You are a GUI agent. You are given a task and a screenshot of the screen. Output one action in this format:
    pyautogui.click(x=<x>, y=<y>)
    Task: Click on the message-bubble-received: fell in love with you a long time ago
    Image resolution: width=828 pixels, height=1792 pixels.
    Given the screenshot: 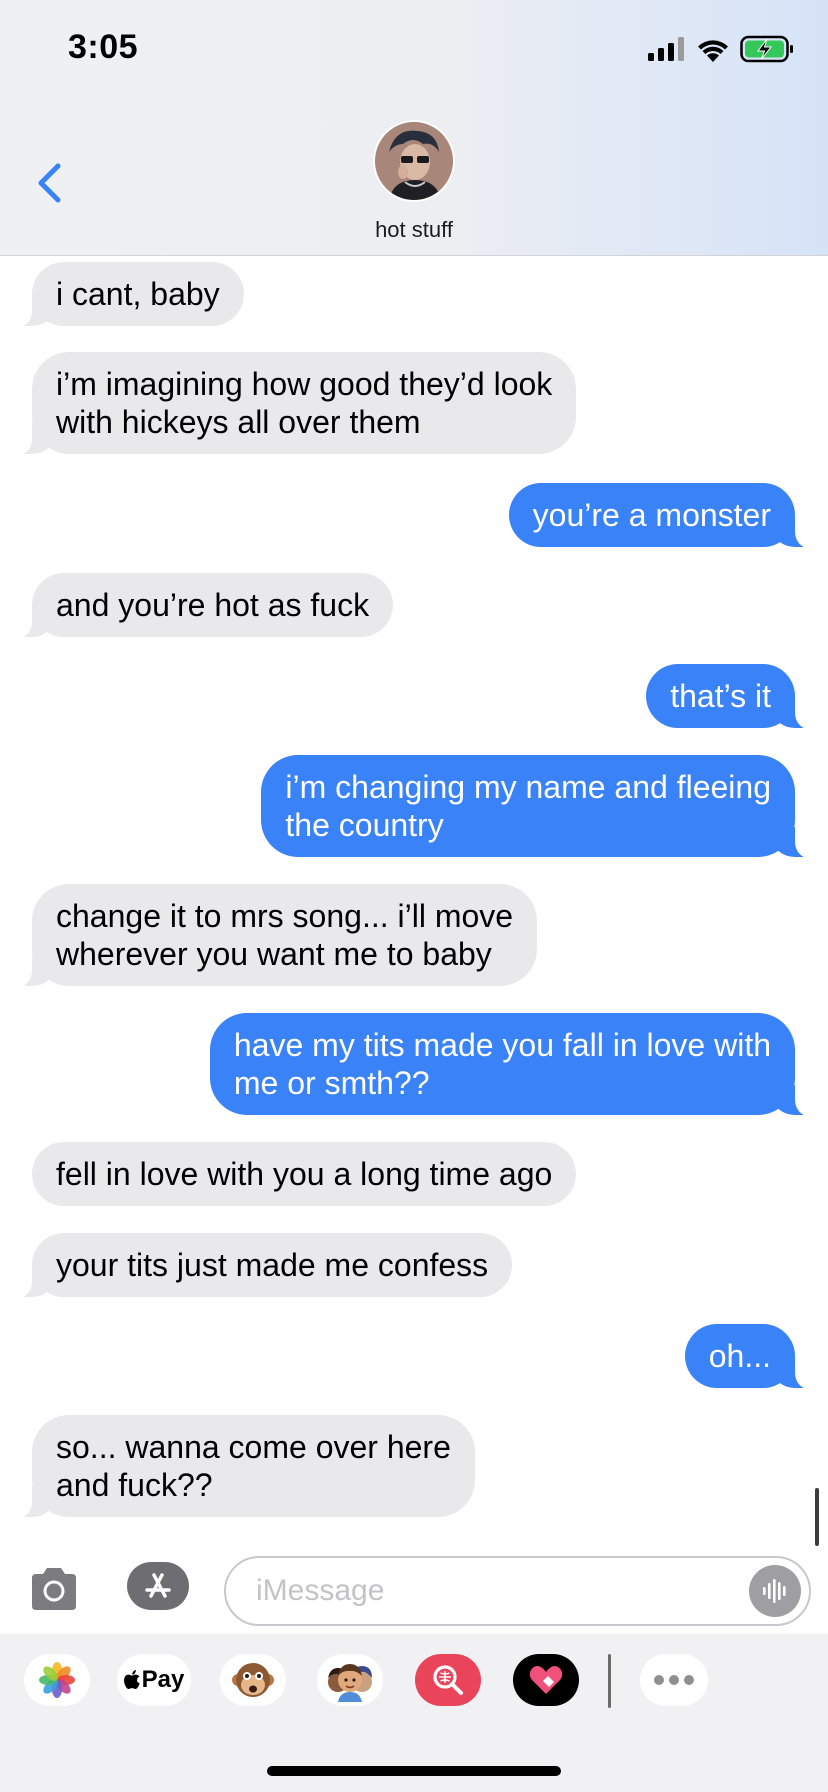 What is the action you would take?
    pyautogui.click(x=304, y=1174)
    